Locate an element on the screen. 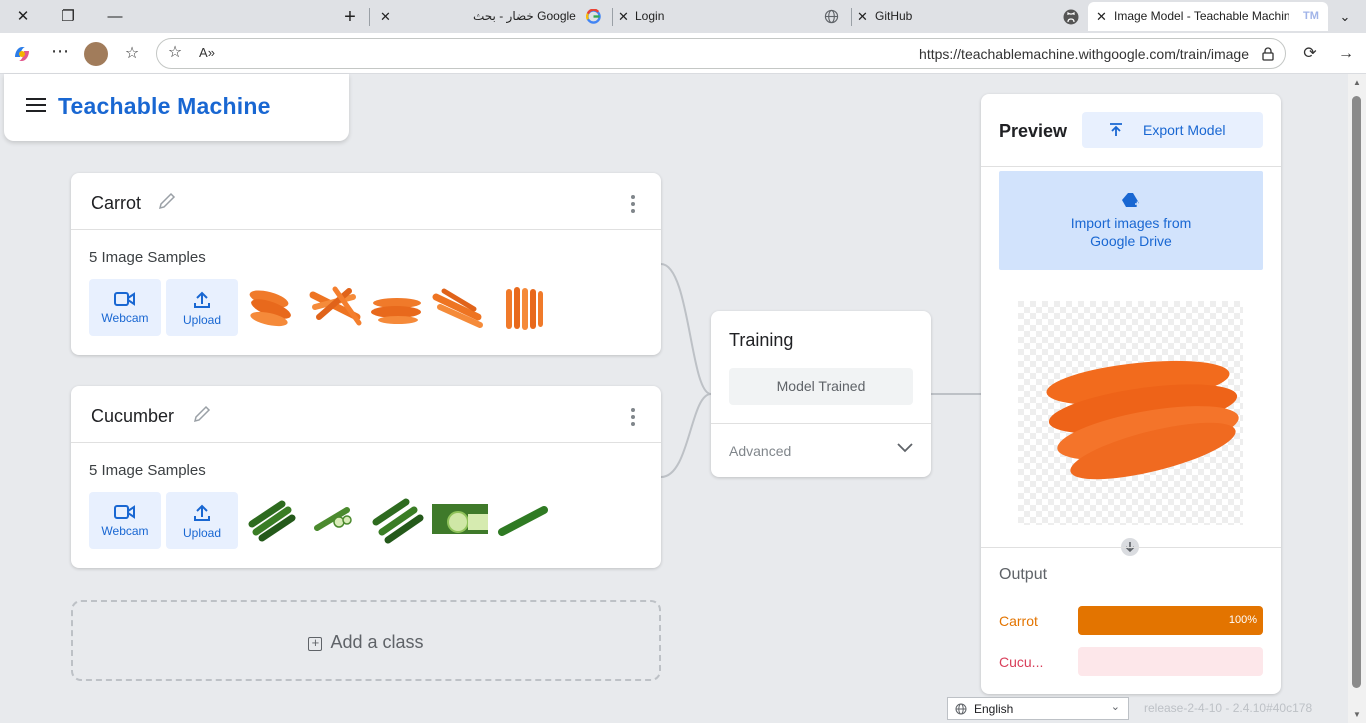  export-label: Export Model is located at coordinates (1184, 130).